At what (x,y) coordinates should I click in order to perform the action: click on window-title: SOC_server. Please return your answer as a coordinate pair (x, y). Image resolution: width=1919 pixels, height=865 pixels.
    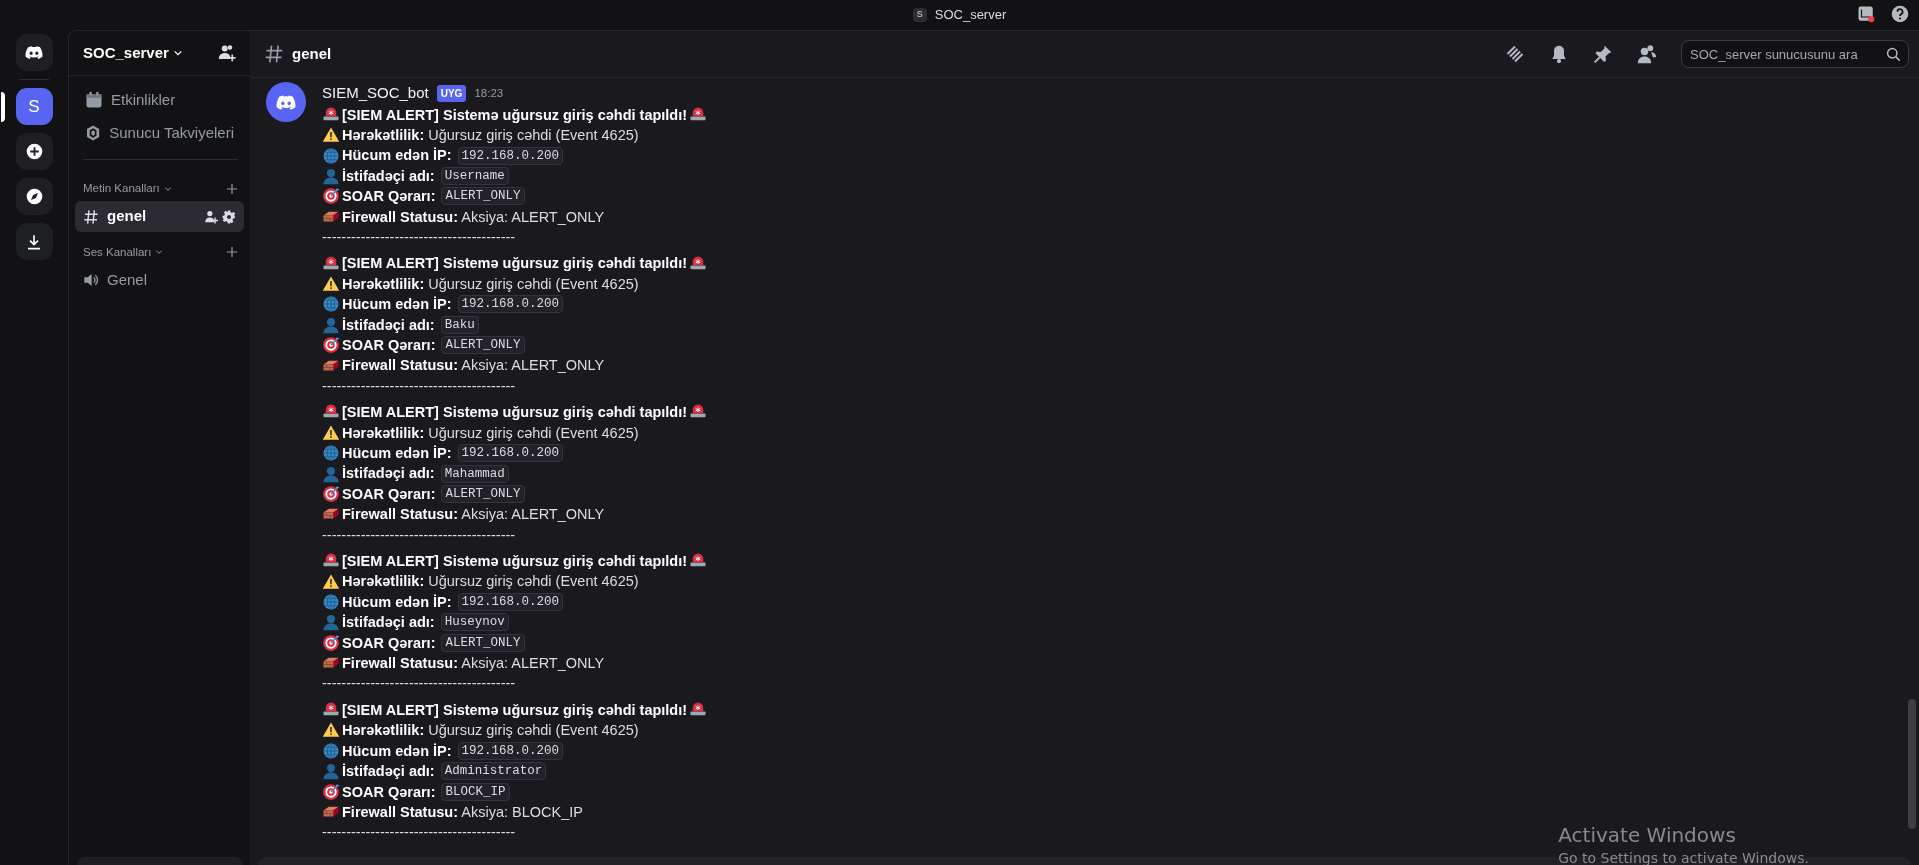
    Looking at the image, I should click on (970, 15).